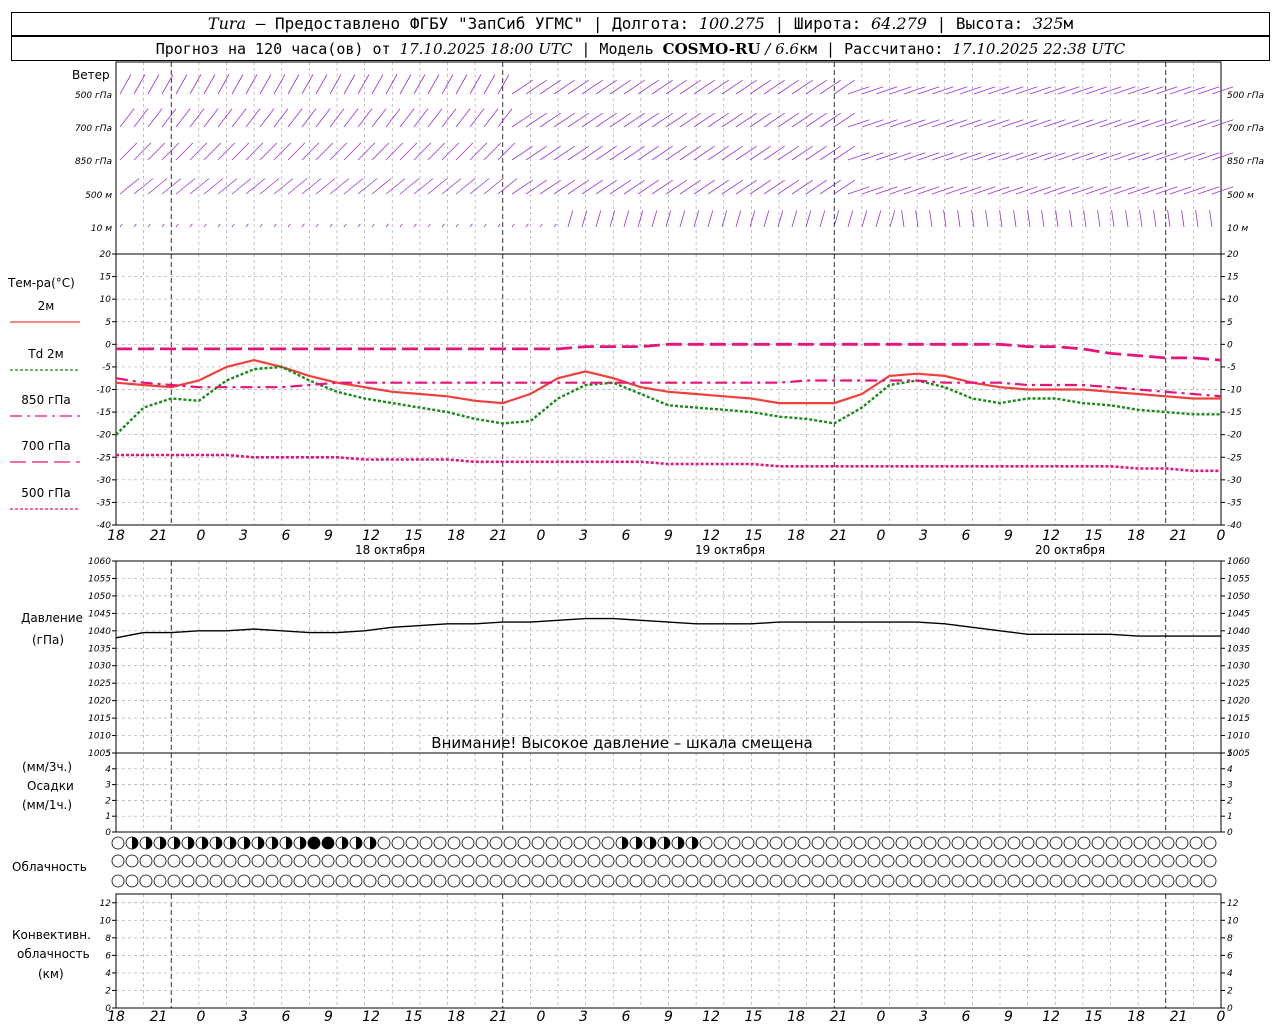 This screenshot has width=1280, height=1024. What do you see at coordinates (390, 550) in the screenshot?
I see `day-label: 18 октября` at bounding box center [390, 550].